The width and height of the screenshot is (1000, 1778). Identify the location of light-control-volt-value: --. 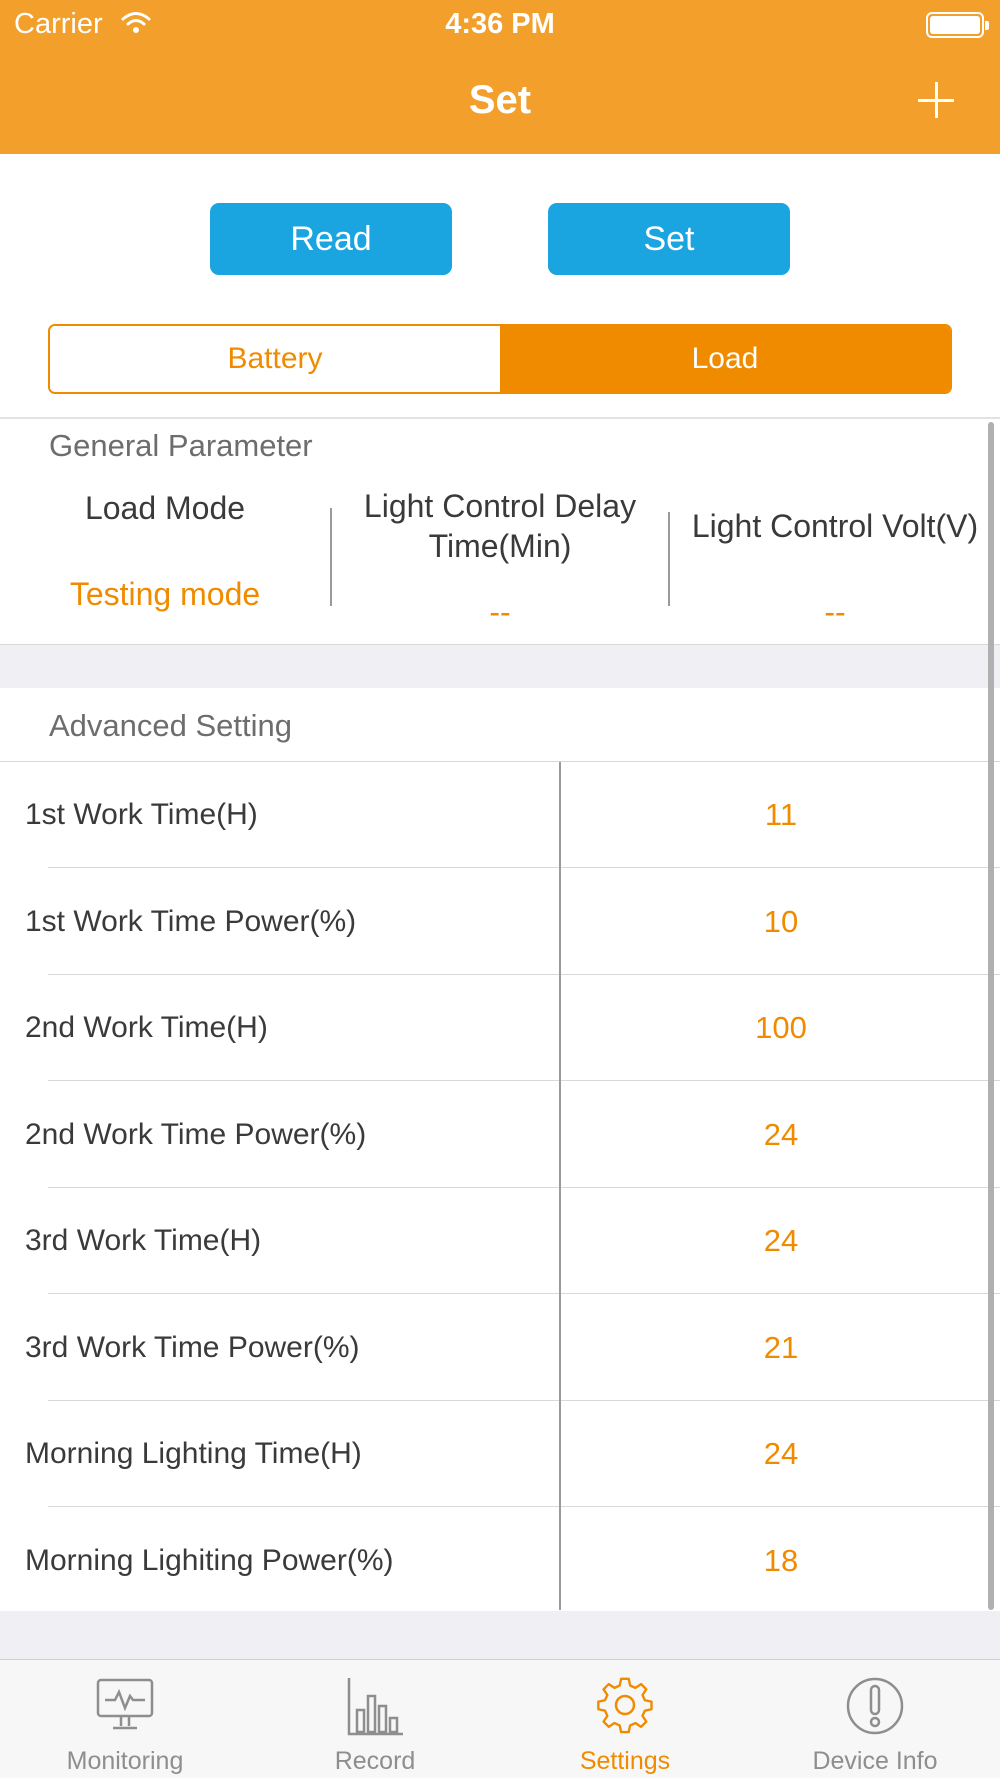
(835, 612).